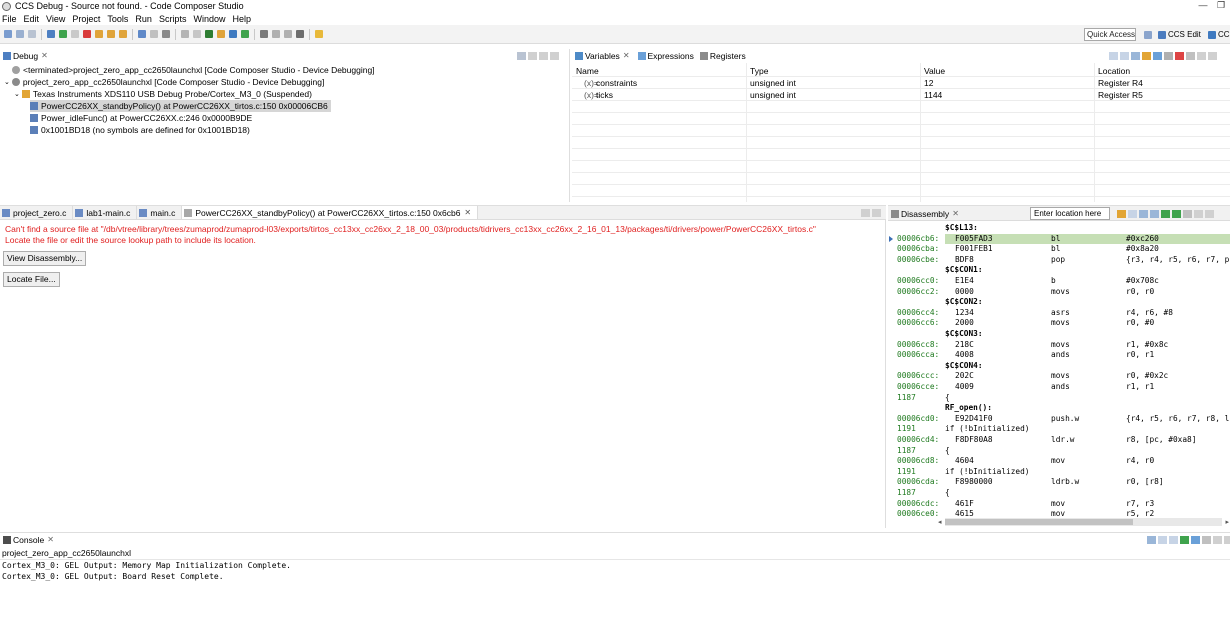 Image resolution: width=1230 pixels, height=623 pixels. Describe the element at coordinates (1179, 34) in the screenshot. I see `ccs-edit-perspective: CCS Edit` at that location.